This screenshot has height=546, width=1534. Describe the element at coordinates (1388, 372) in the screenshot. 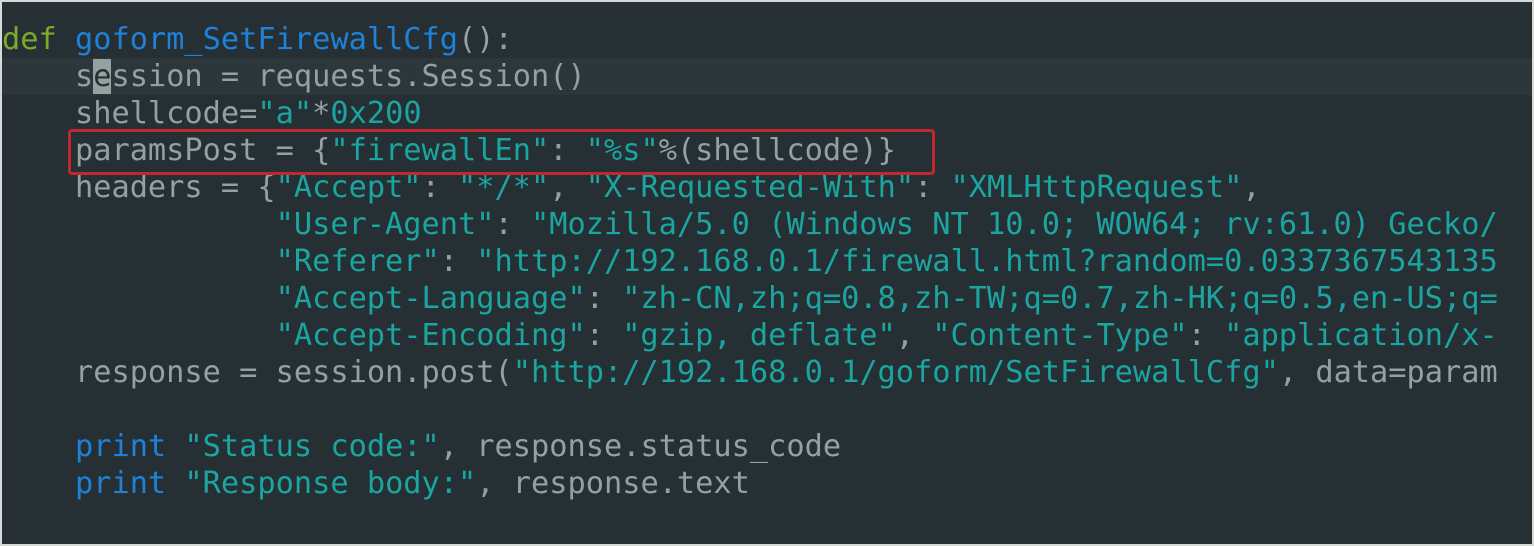

I see `code-token: , data=param` at that location.